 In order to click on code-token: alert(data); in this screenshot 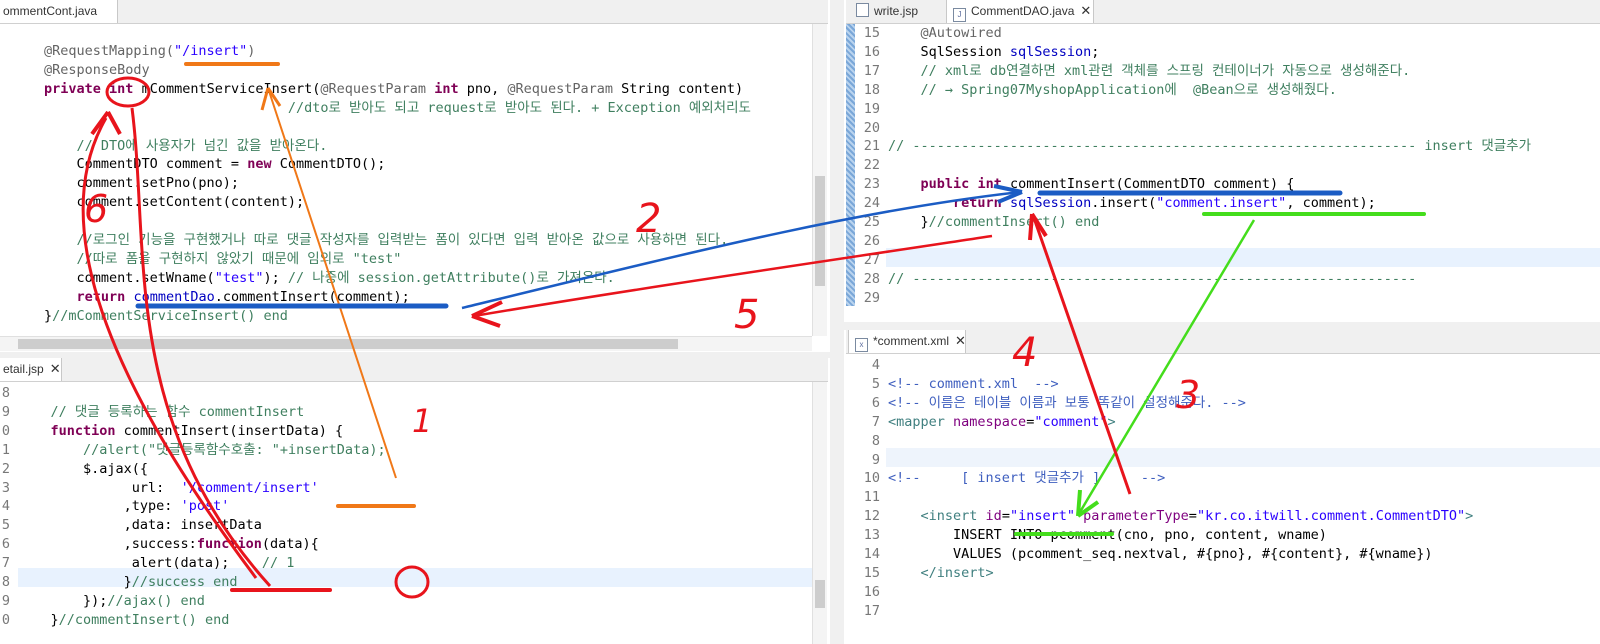, I will do `click(140, 563)`.